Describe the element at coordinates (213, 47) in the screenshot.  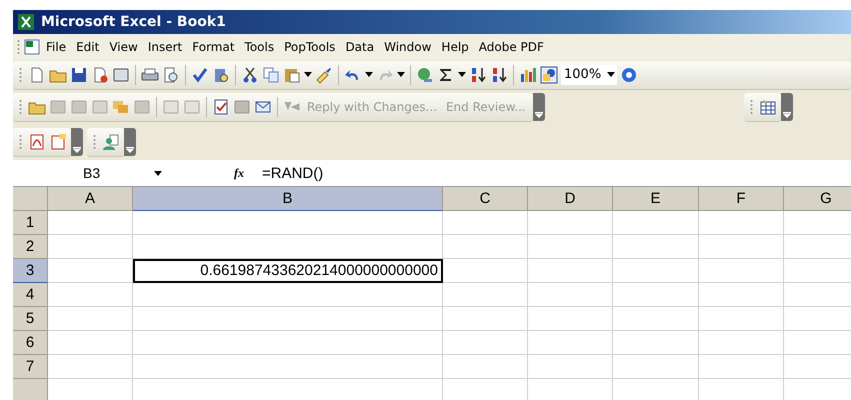
I see `menu-item: Format` at that location.